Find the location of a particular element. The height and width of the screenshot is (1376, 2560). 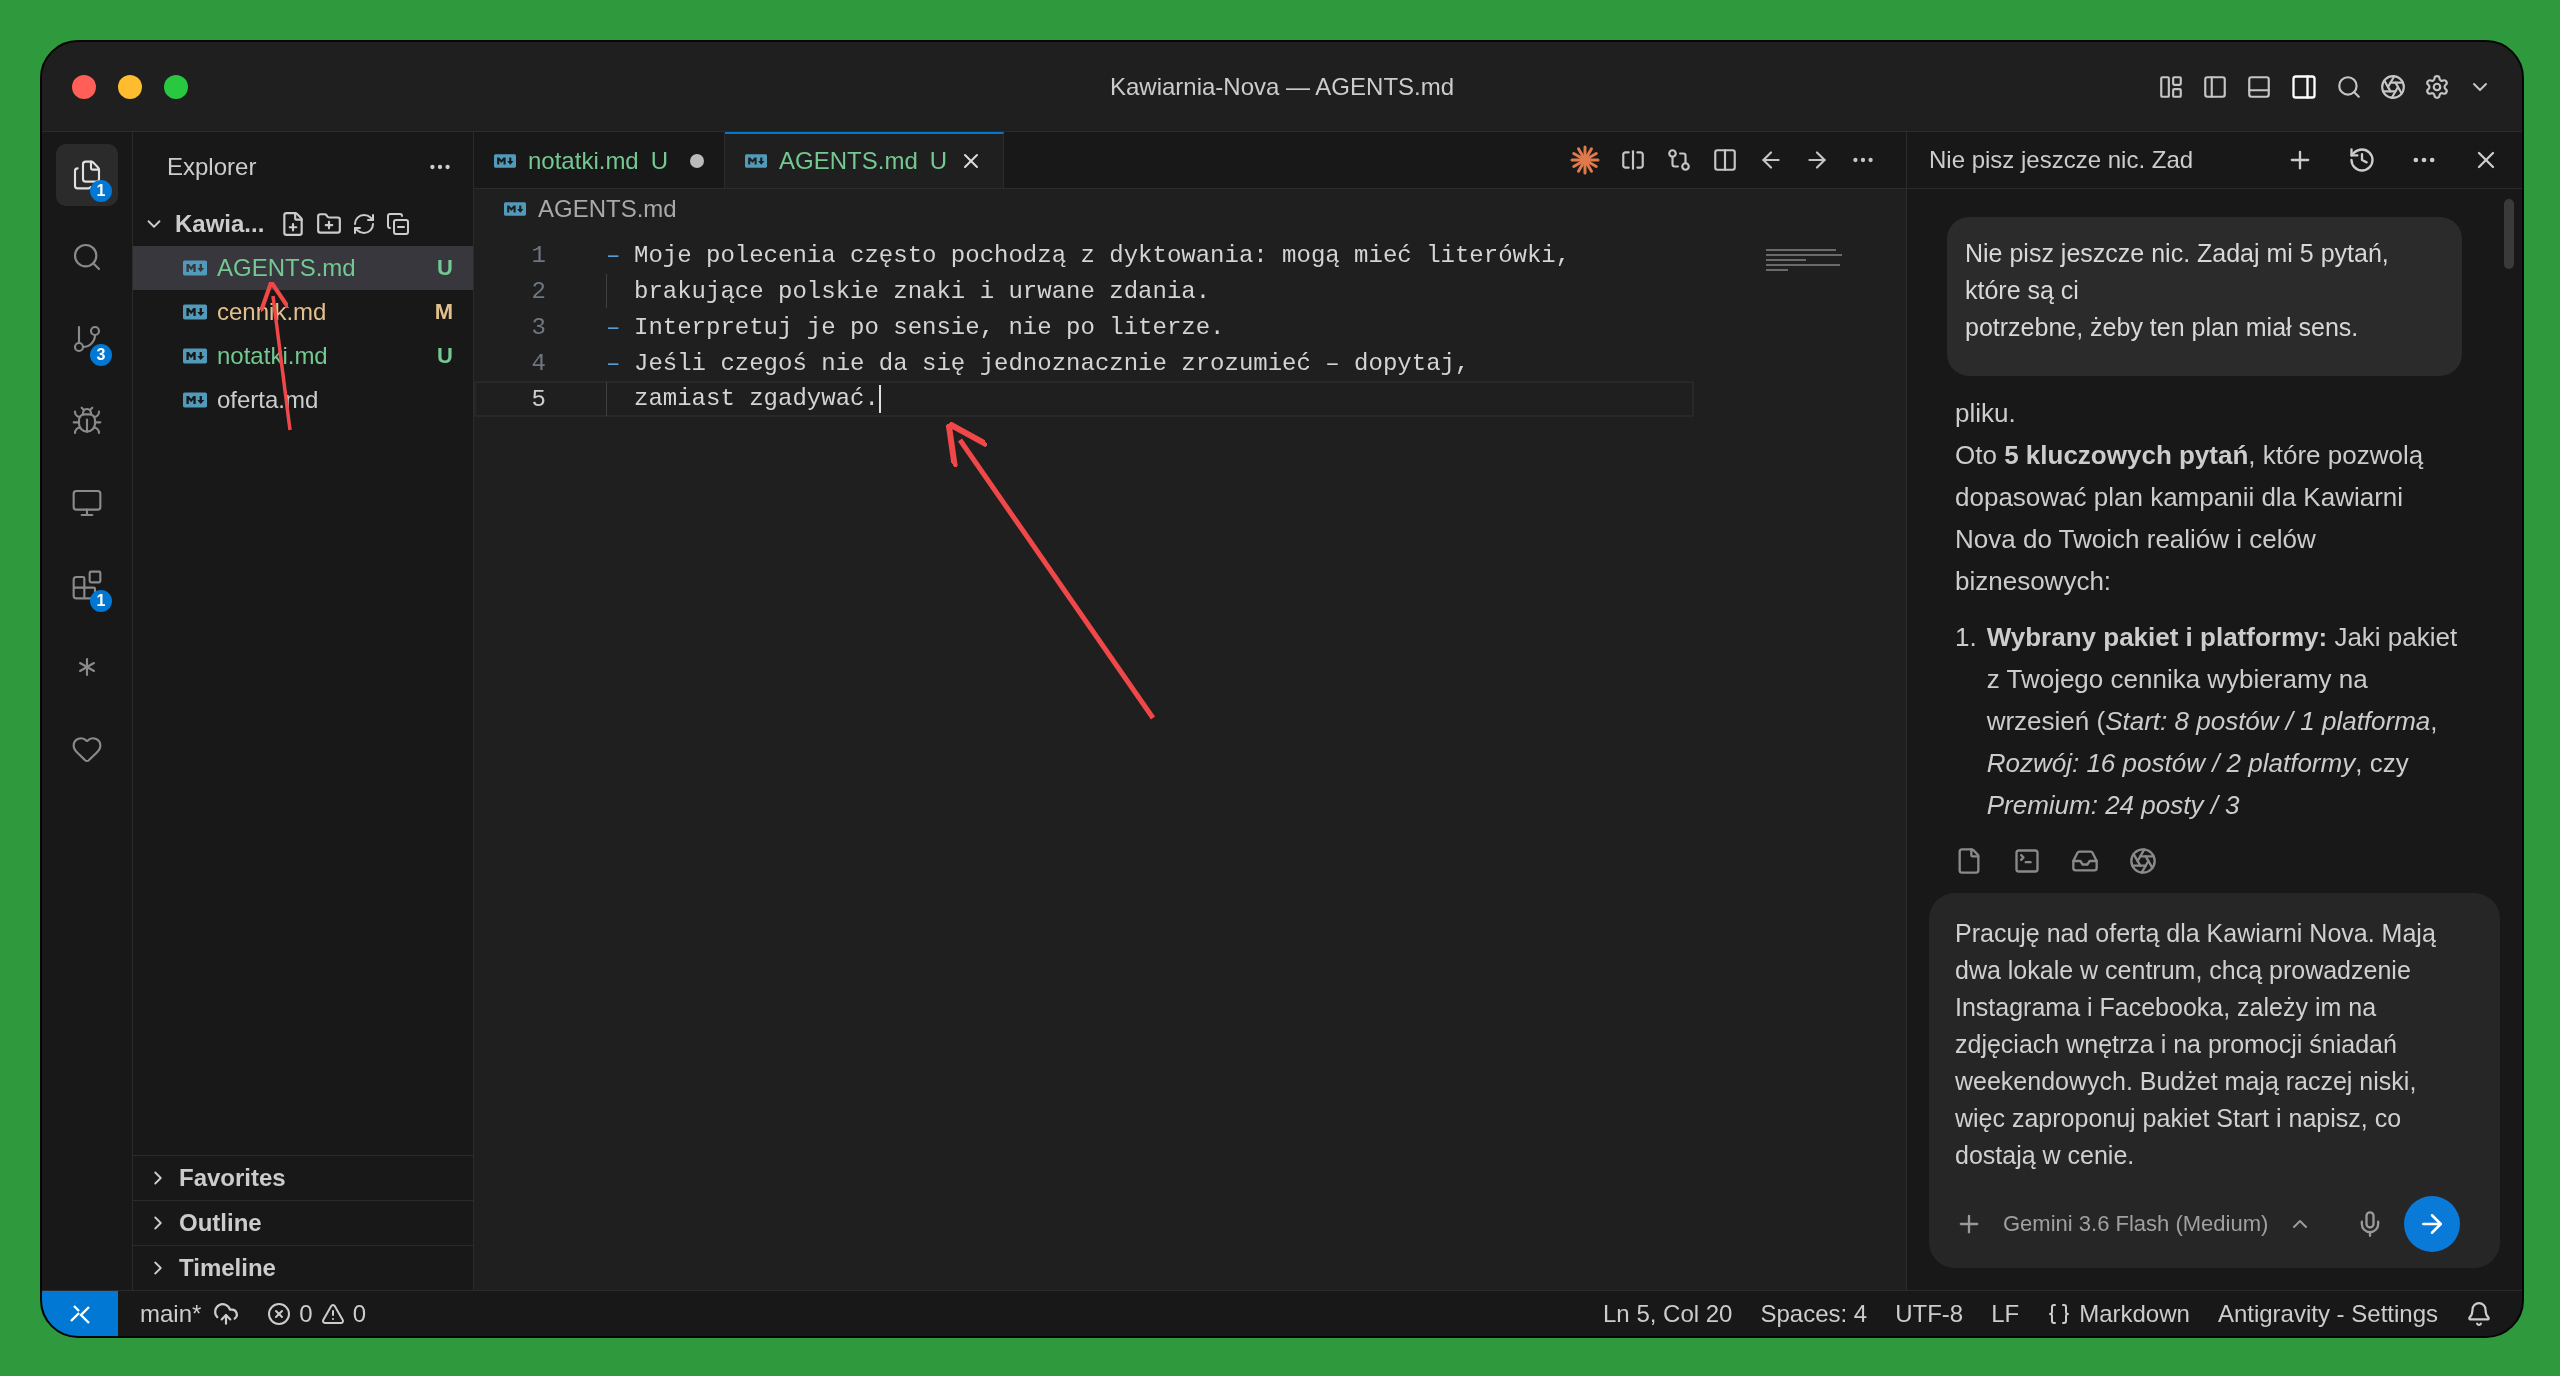

close-window-button is located at coordinates (84, 86).